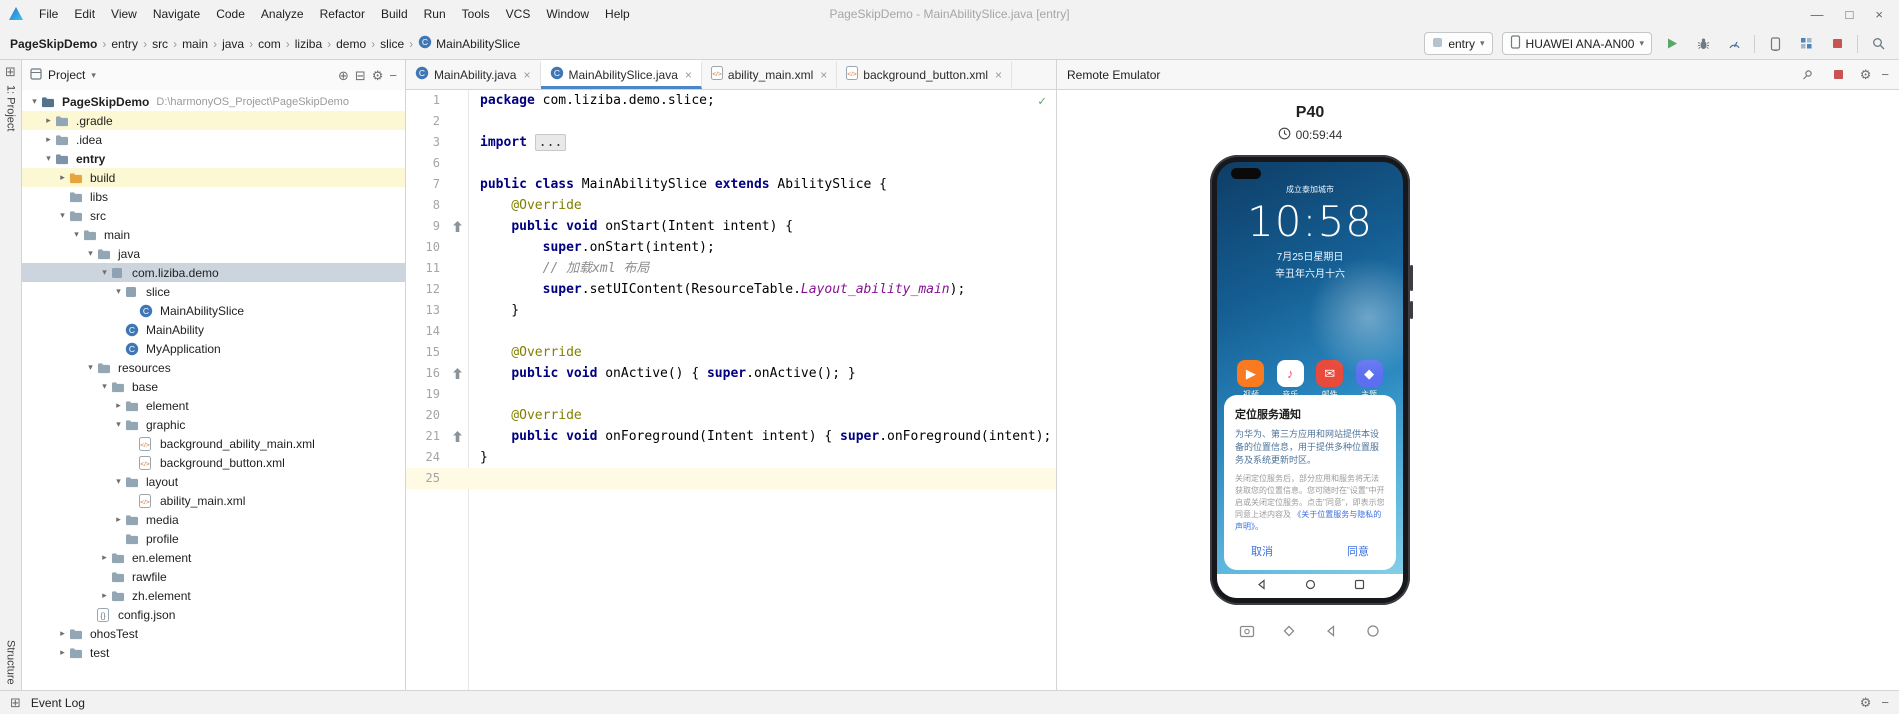  I want to click on collapse-all-icon: ⊟, so click(360, 75).